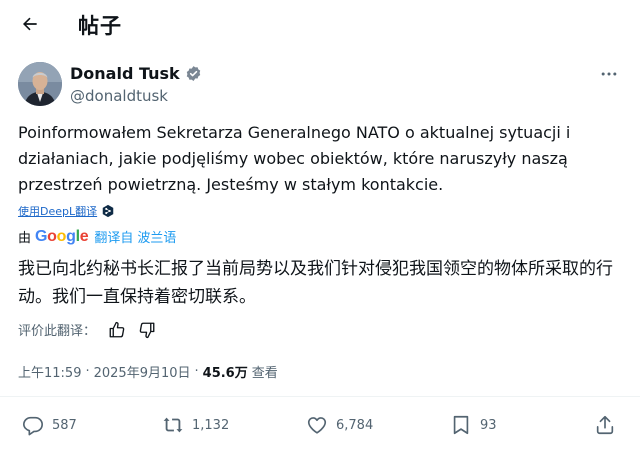 This screenshot has height=454, width=640. Describe the element at coordinates (25, 238) in the screenshot. I see `translated-by-label: 由` at that location.